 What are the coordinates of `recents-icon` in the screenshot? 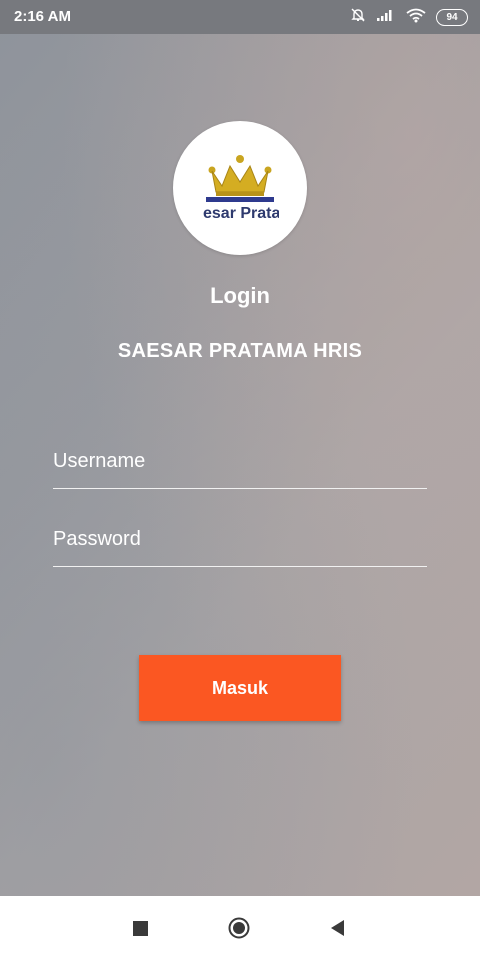 It's located at (140, 928).